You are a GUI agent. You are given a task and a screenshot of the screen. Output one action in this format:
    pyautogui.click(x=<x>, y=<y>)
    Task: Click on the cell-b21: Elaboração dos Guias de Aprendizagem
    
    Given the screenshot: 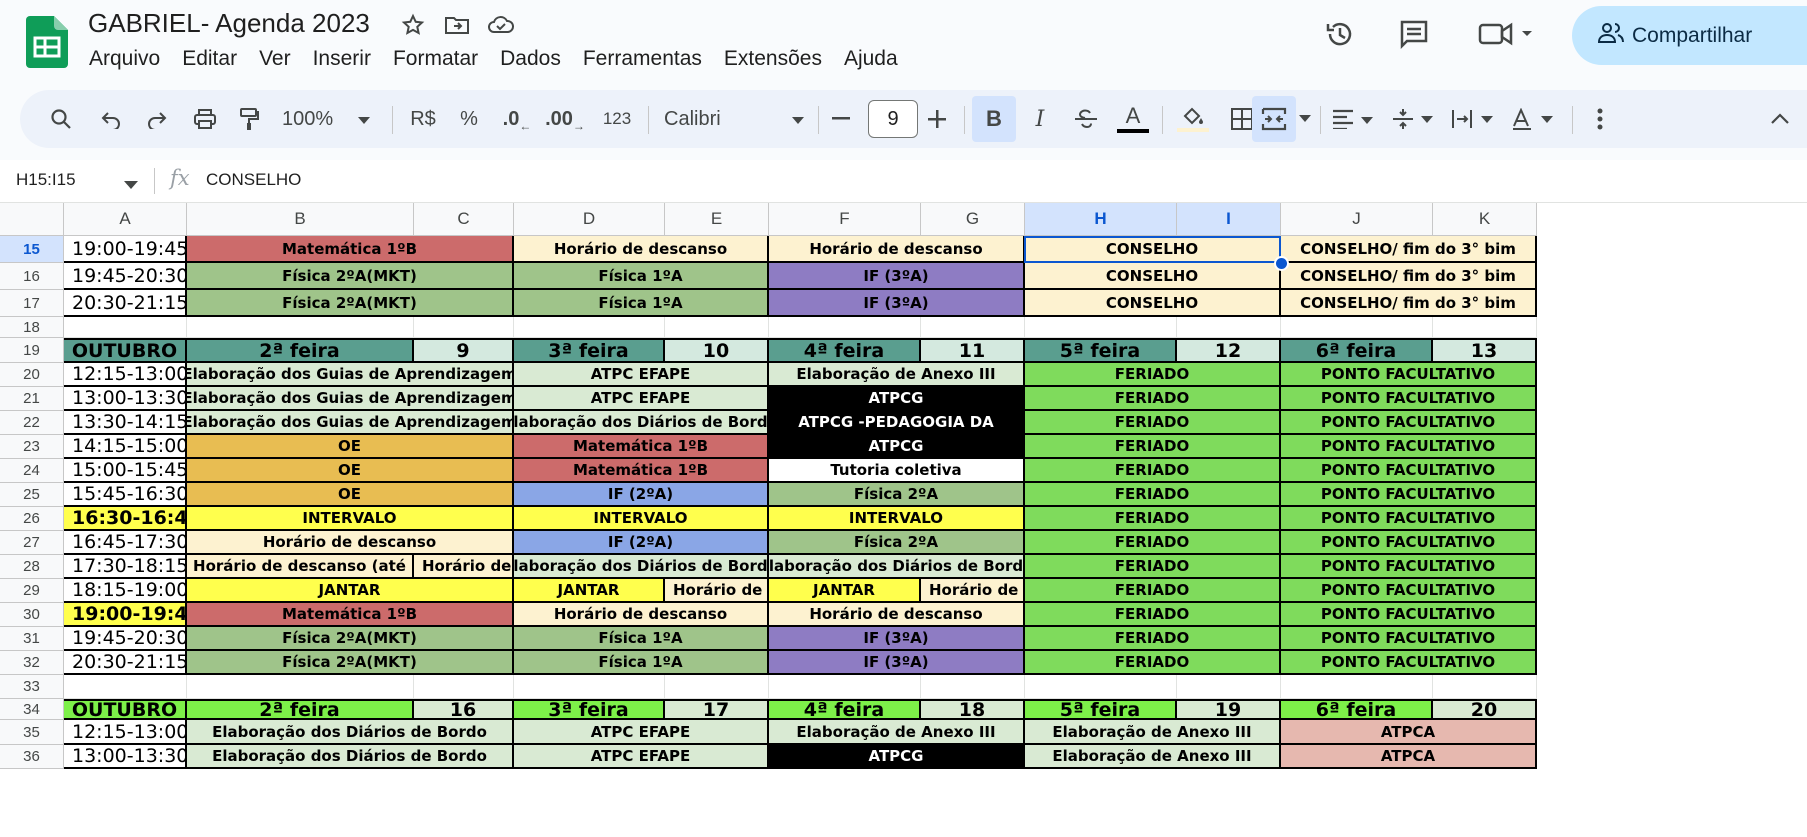 What is the action you would take?
    pyautogui.click(x=350, y=399)
    